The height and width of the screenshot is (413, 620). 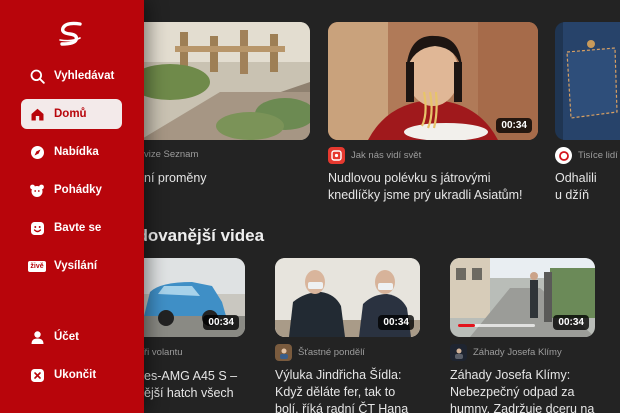 What do you see at coordinates (598, 155) in the screenshot?
I see `source-label: Tisíce lidí` at bounding box center [598, 155].